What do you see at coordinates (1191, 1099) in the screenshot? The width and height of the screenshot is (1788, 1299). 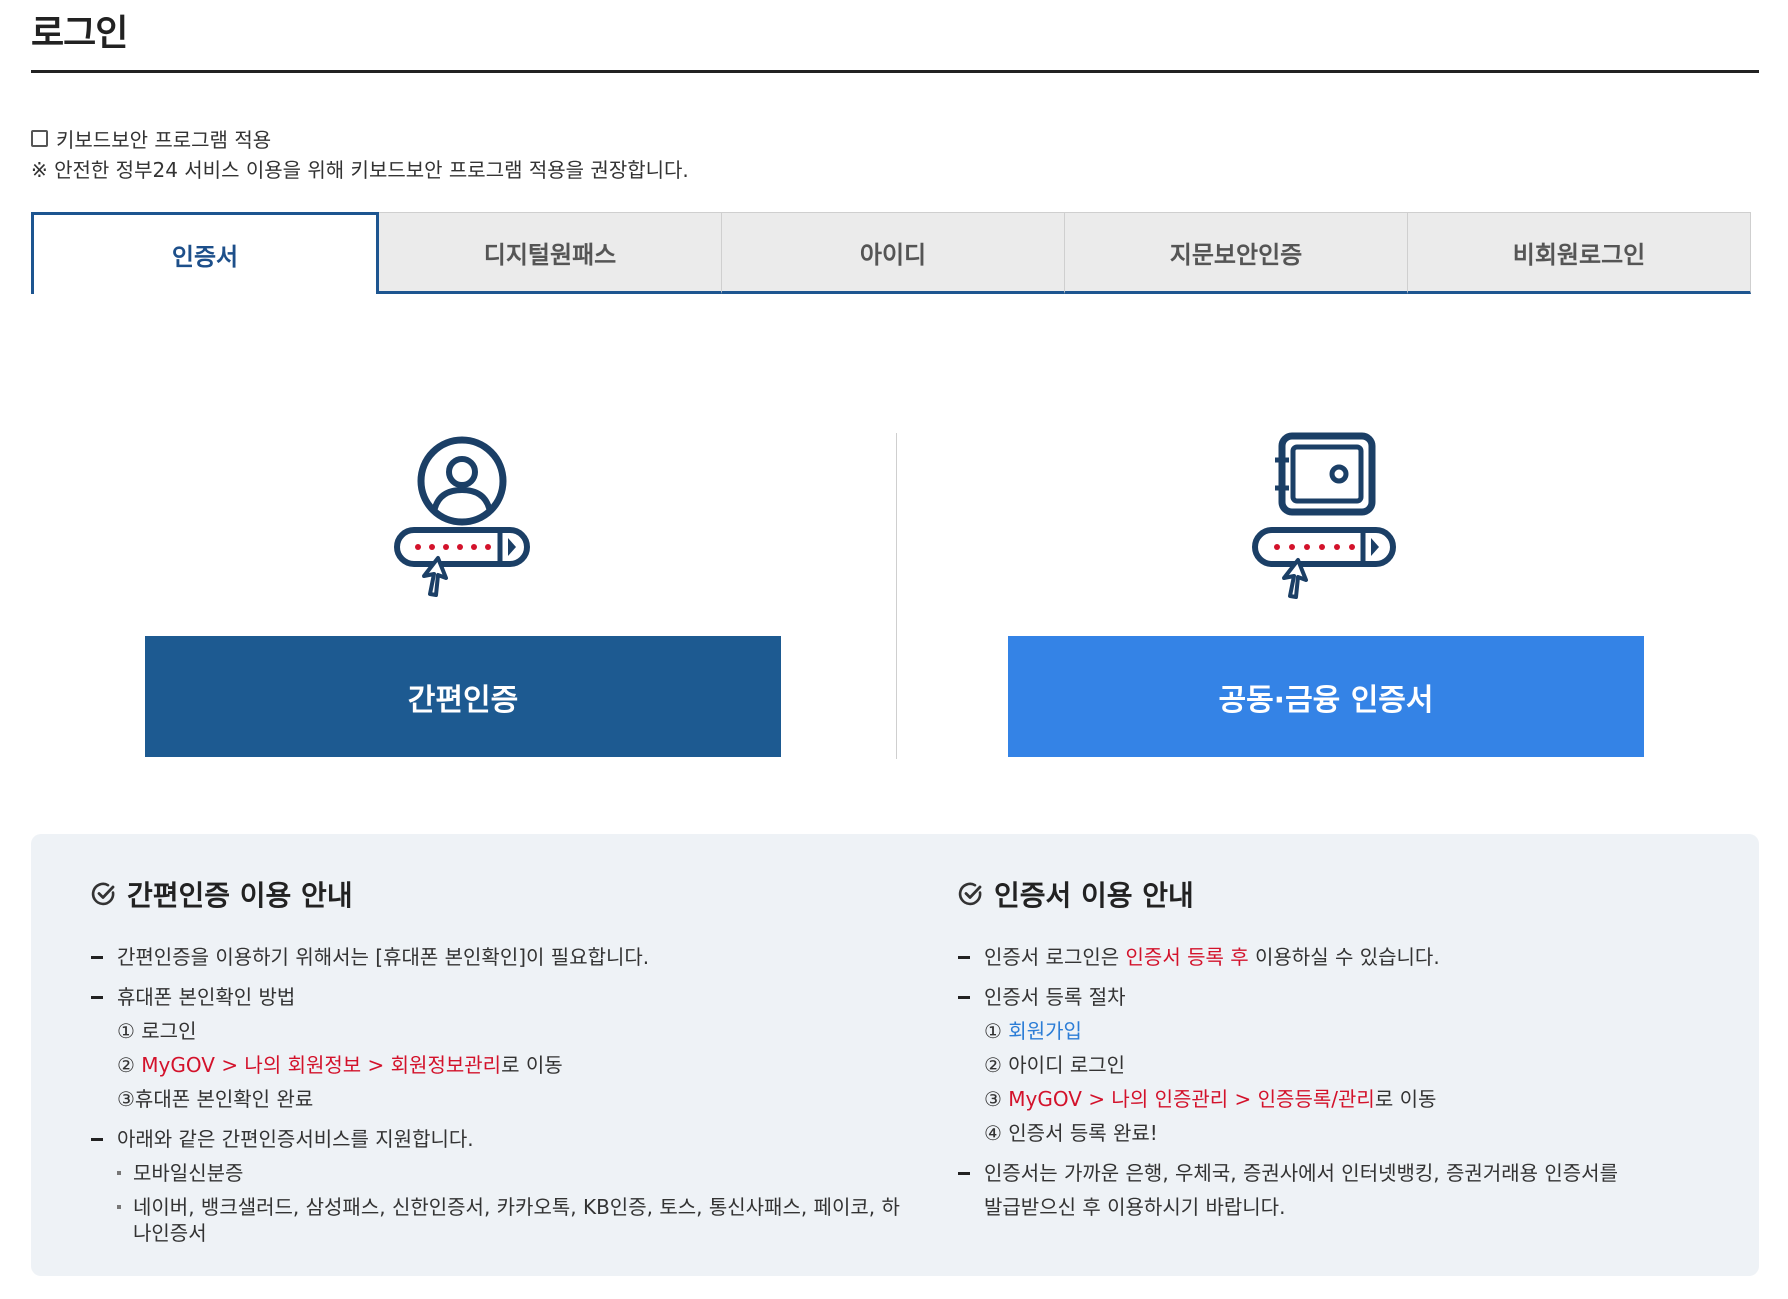 I see `mygov-path-text: MyGOV > 나의 인증관리 > 인증등록/관리` at bounding box center [1191, 1099].